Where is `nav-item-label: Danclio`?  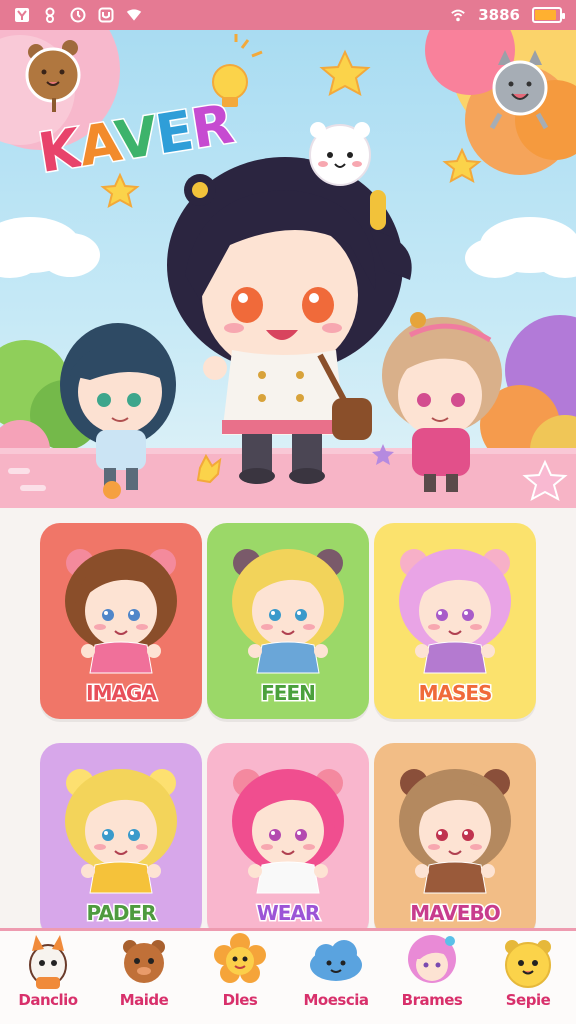 nav-item-label: Danclio is located at coordinates (48, 1000).